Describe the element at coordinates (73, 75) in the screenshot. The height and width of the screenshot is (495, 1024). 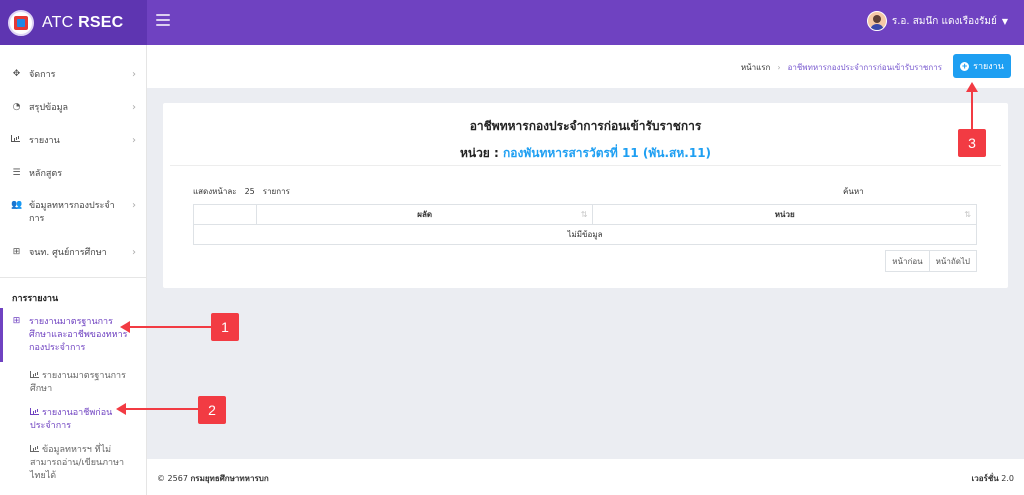
I see `sidebar-item-manage: ✥ จัดการ ›` at that location.